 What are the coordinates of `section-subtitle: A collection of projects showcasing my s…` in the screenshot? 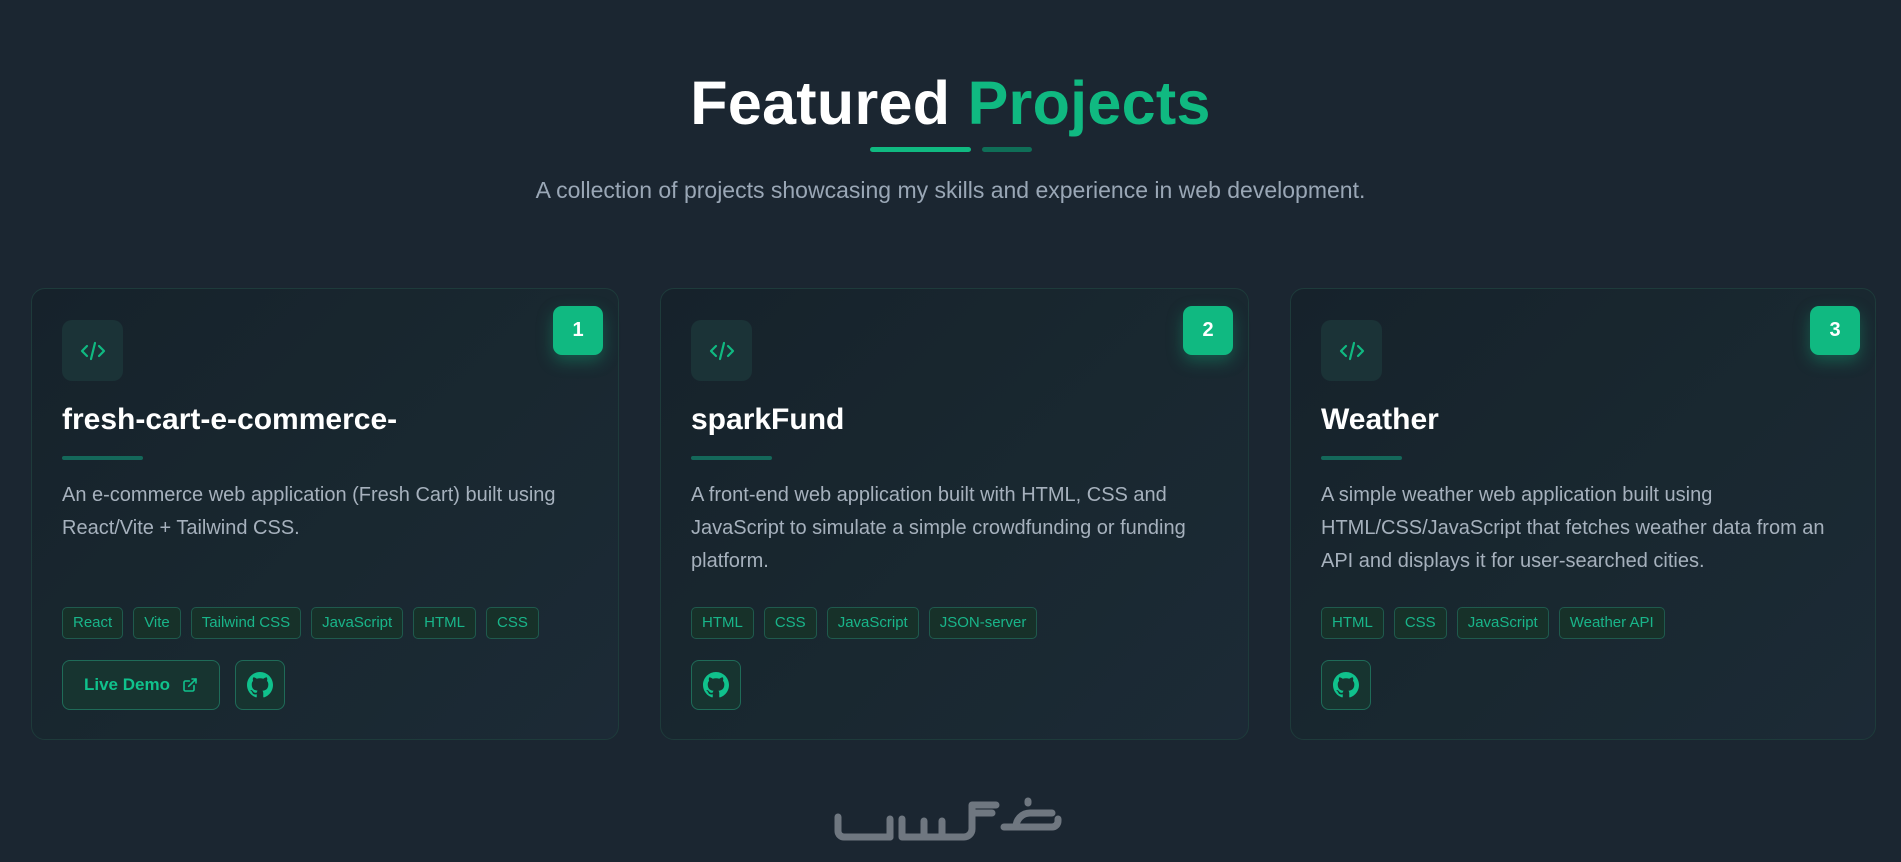 It's located at (950, 190).